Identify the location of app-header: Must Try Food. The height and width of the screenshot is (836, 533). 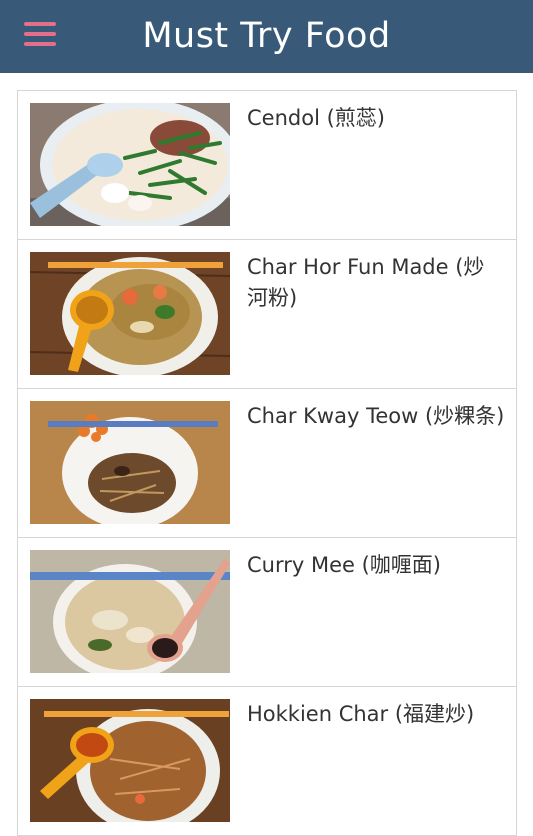
(266, 36).